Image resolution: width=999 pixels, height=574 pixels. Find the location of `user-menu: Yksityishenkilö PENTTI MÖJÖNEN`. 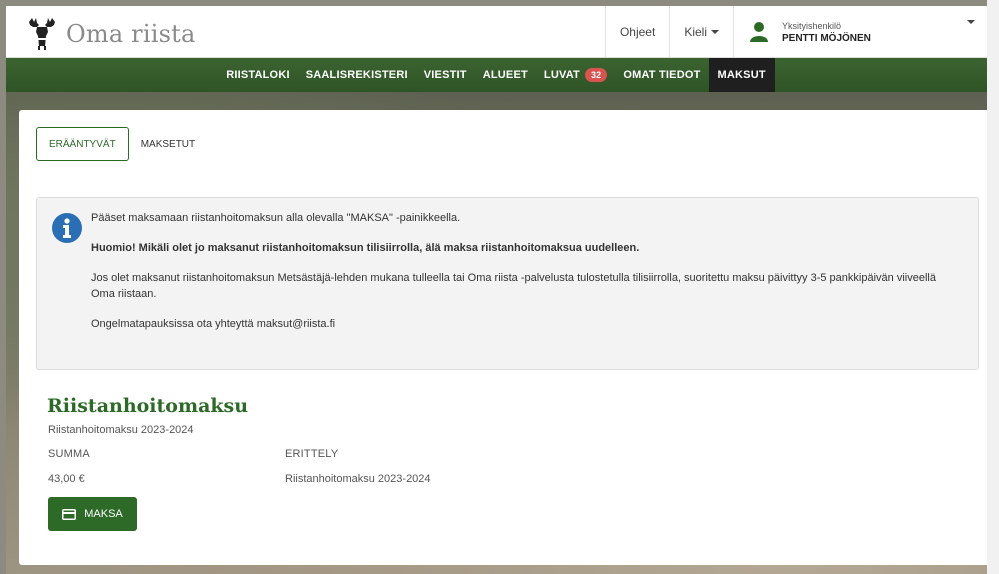

user-menu: Yksityishenkilö PENTTI MÖJÖNEN is located at coordinates (860, 32).